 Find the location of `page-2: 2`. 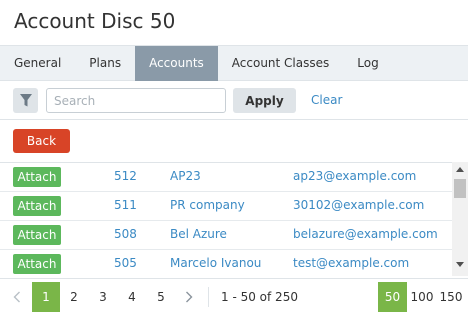

page-2: 2 is located at coordinates (74, 297).